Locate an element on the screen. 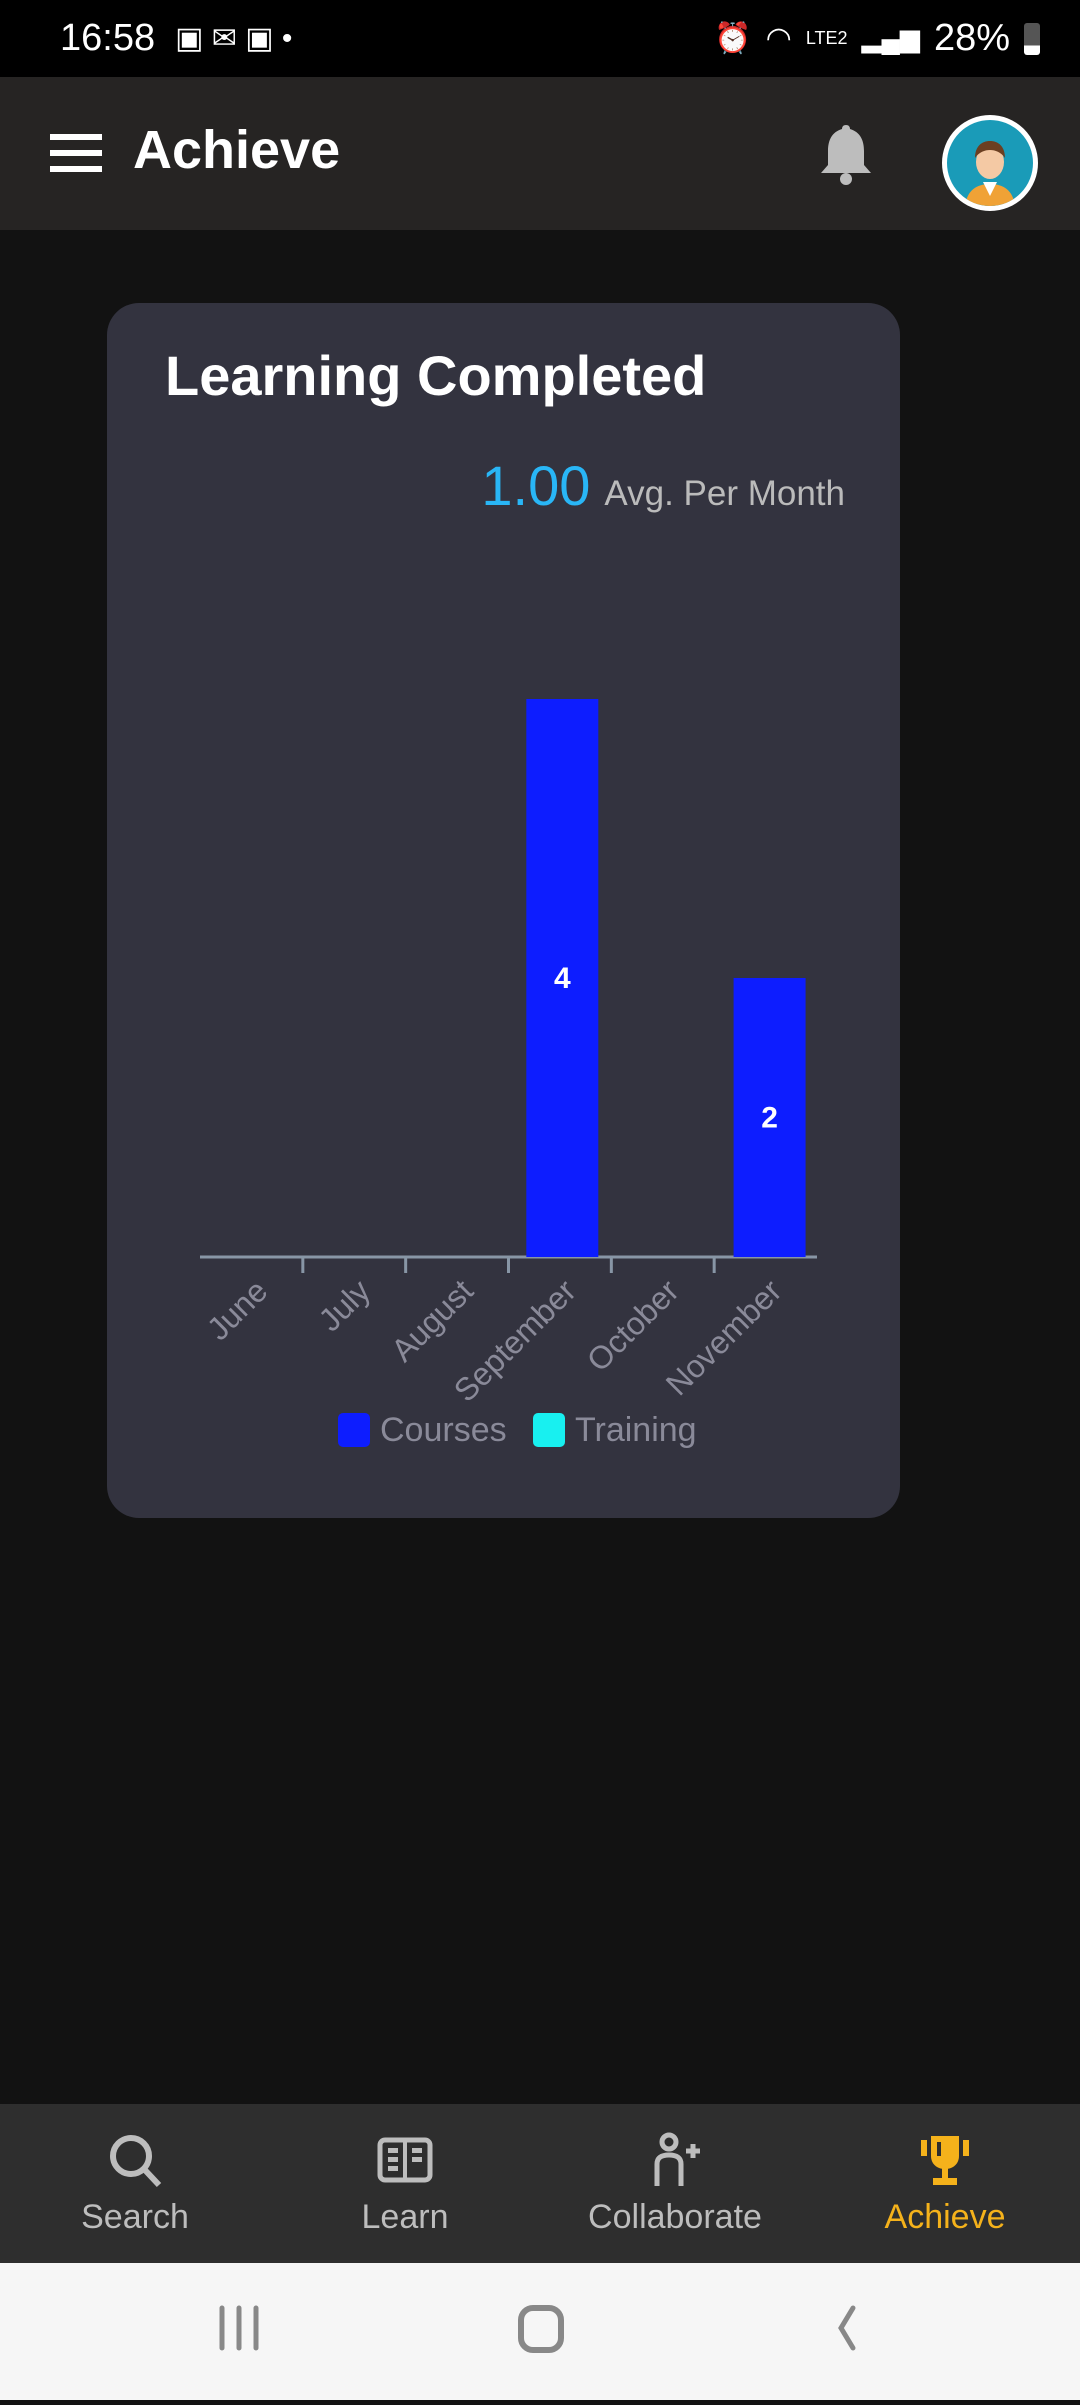 Image resolution: width=1080 pixels, height=2405 pixels. avatar is located at coordinates (990, 163).